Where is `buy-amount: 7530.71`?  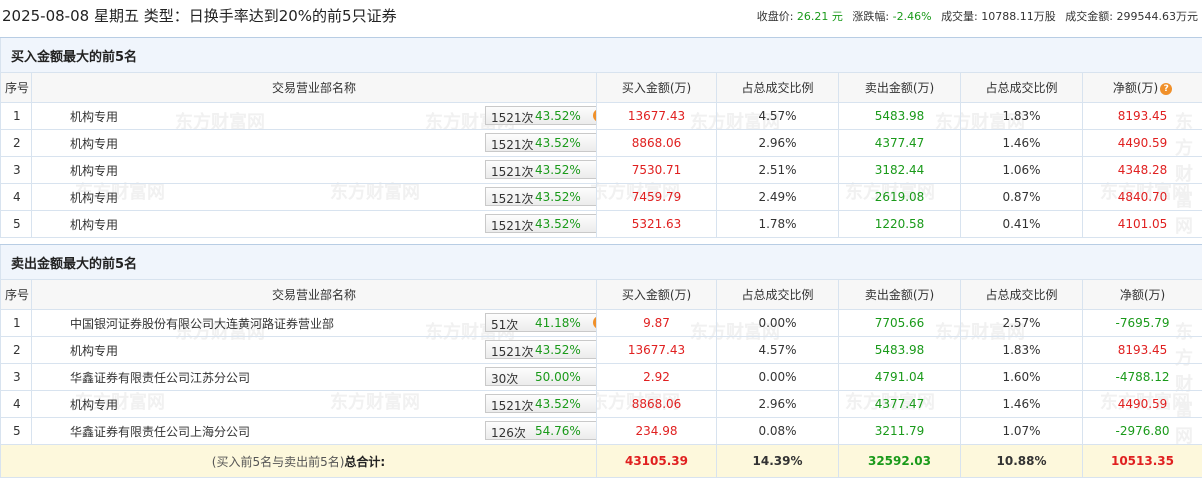
buy-amount: 7530.71 is located at coordinates (656, 170).